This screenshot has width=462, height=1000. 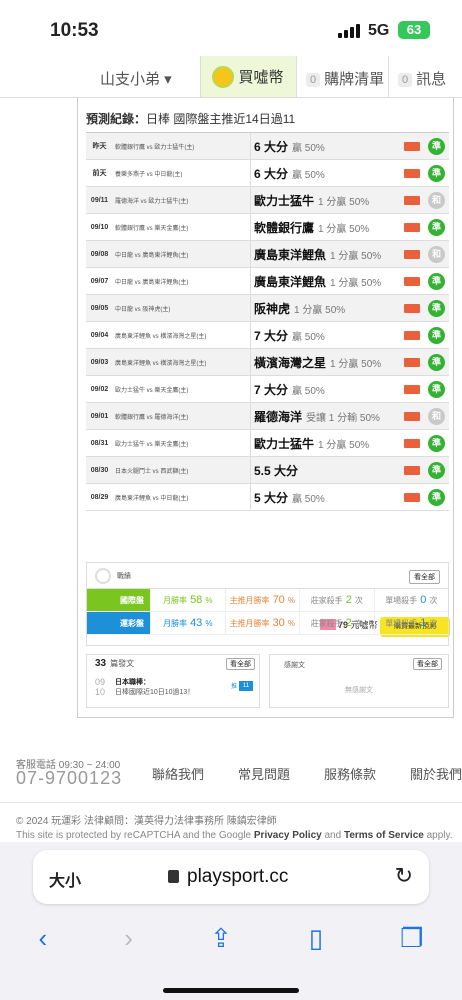 I want to click on message-label: 訊息, so click(x=431, y=79).